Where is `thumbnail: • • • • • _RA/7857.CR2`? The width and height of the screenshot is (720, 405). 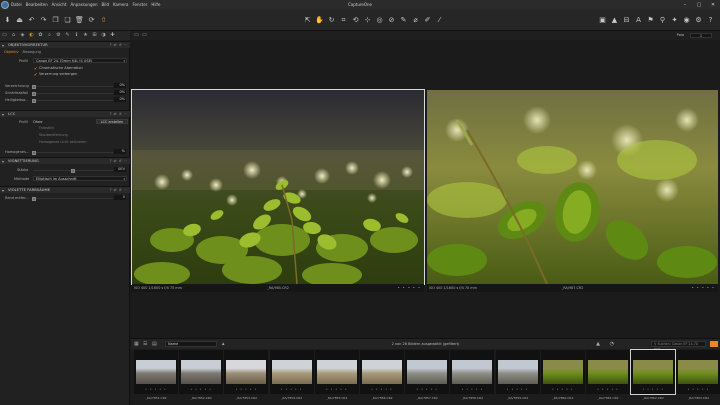 thumbnail: • • • • • _RA/7857.CR2 is located at coordinates (427, 376).